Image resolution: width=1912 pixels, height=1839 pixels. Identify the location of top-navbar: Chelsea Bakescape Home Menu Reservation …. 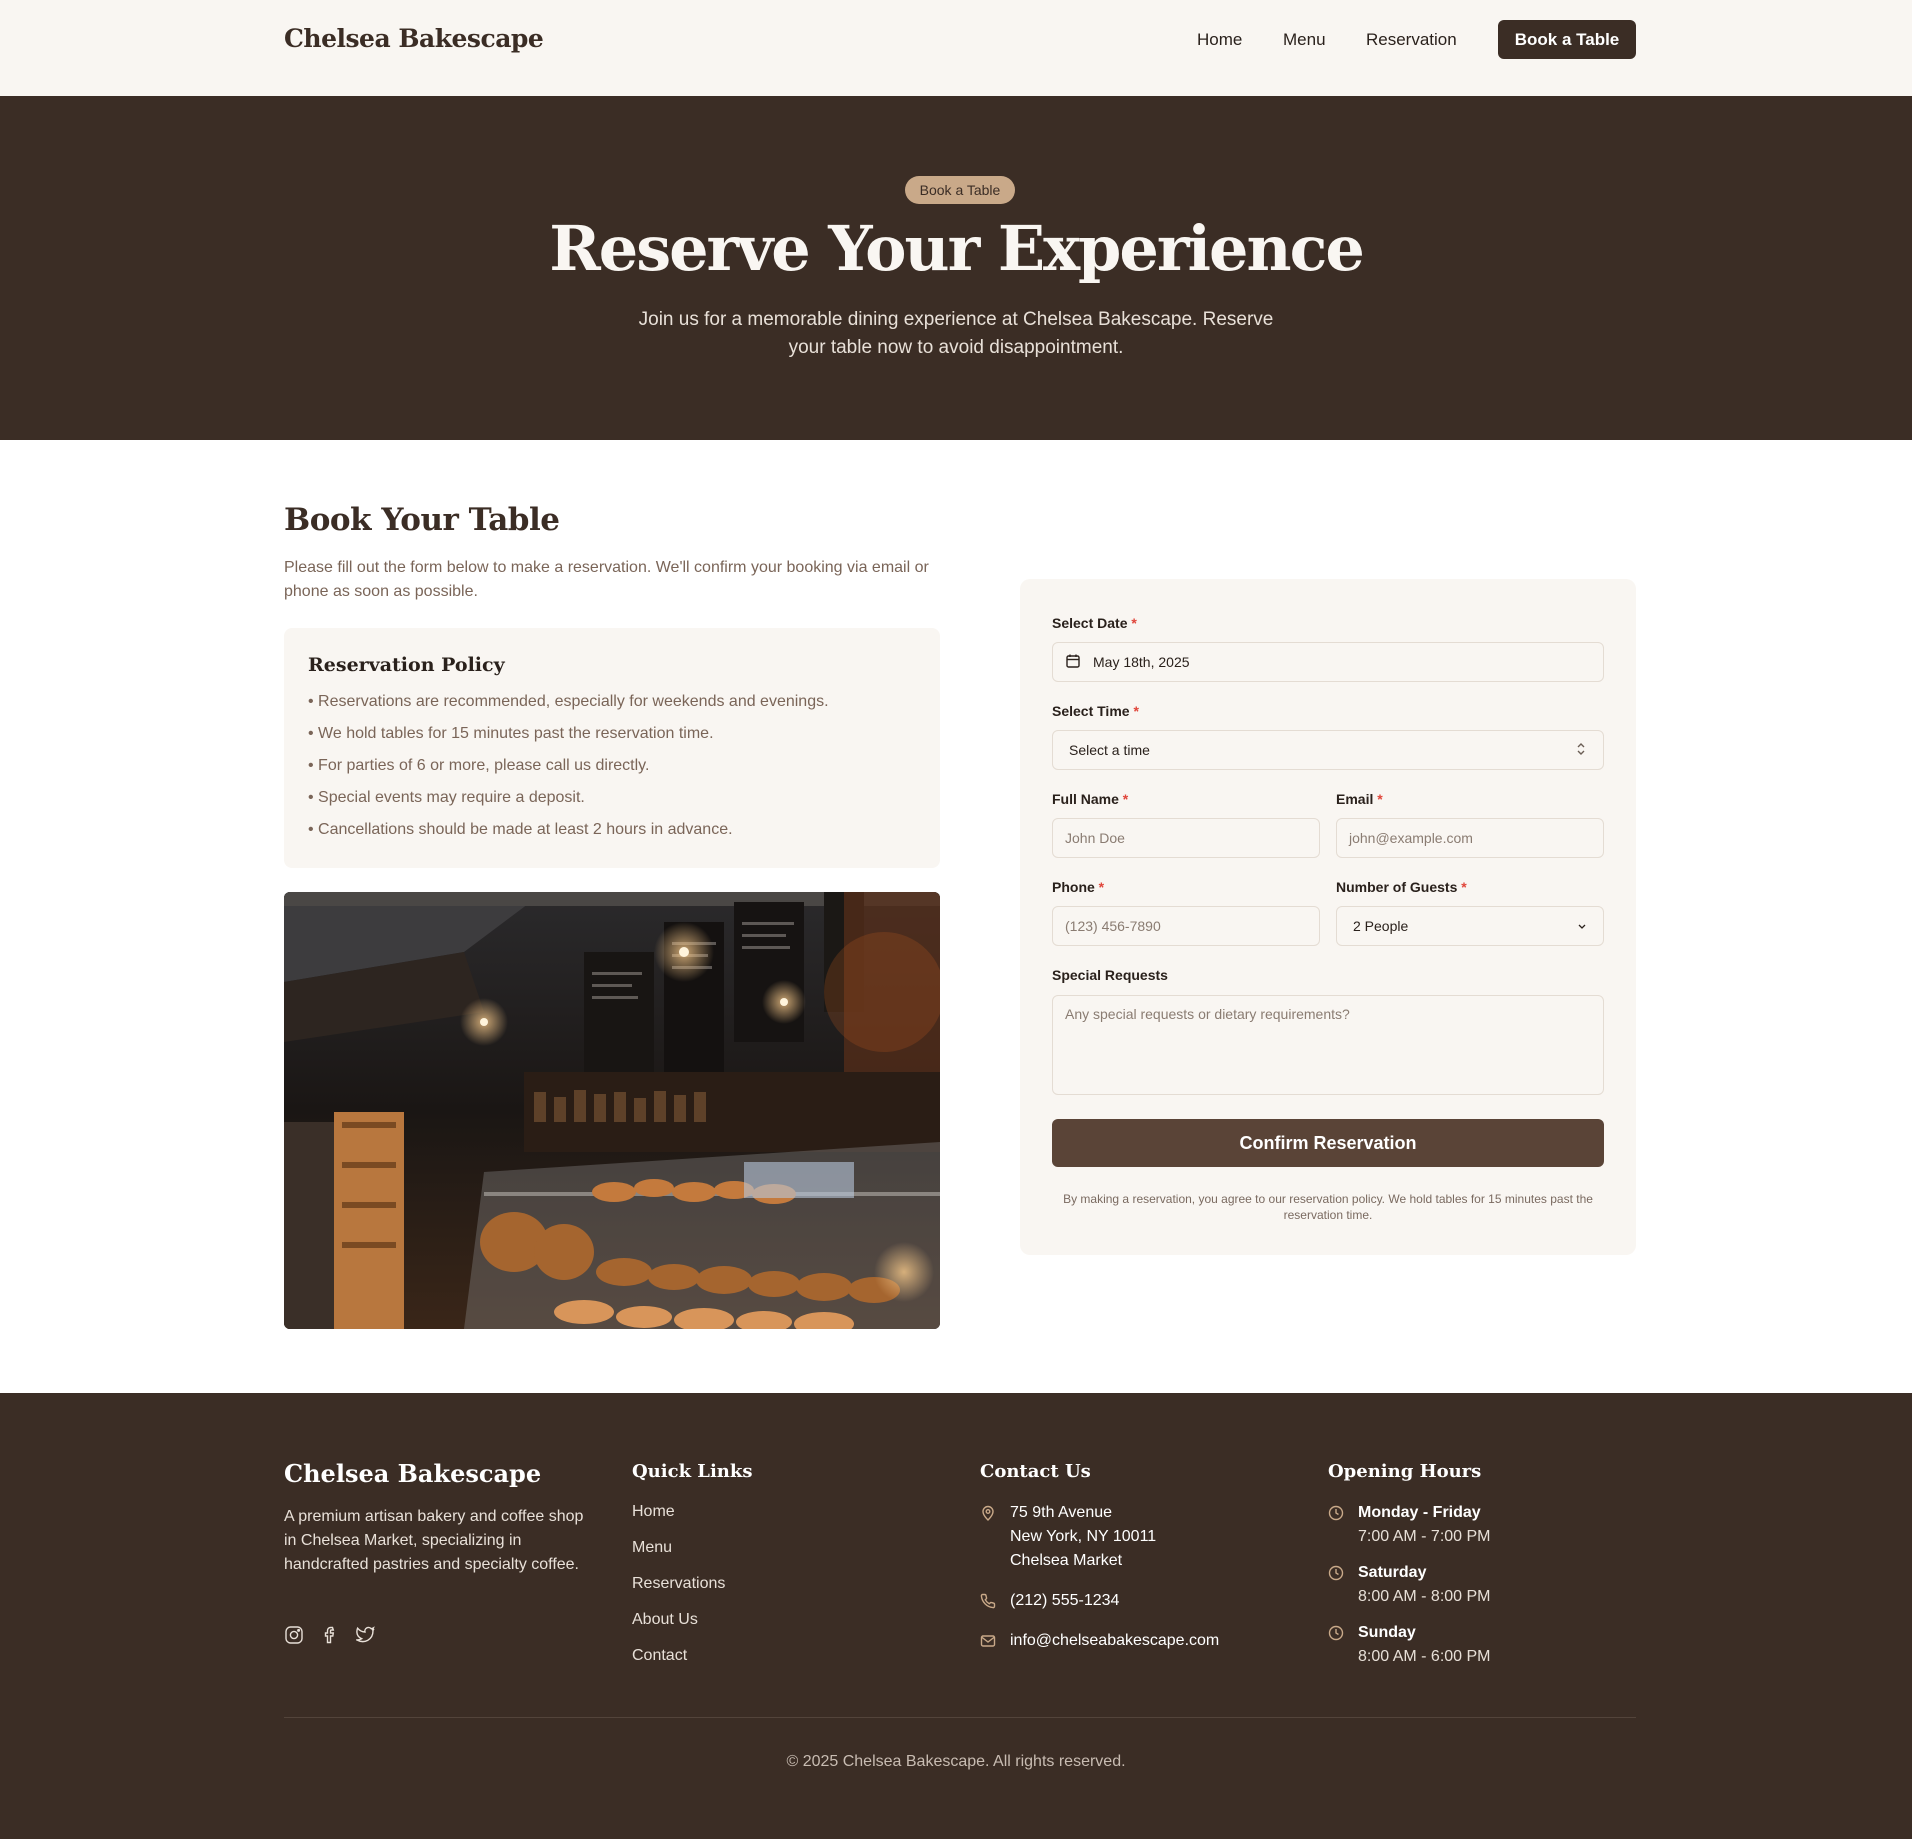
(956, 48).